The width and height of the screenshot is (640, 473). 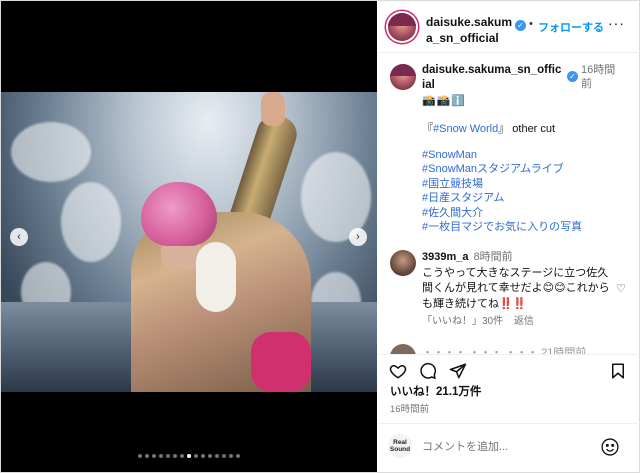 I want to click on comment-icon, so click(x=428, y=371).